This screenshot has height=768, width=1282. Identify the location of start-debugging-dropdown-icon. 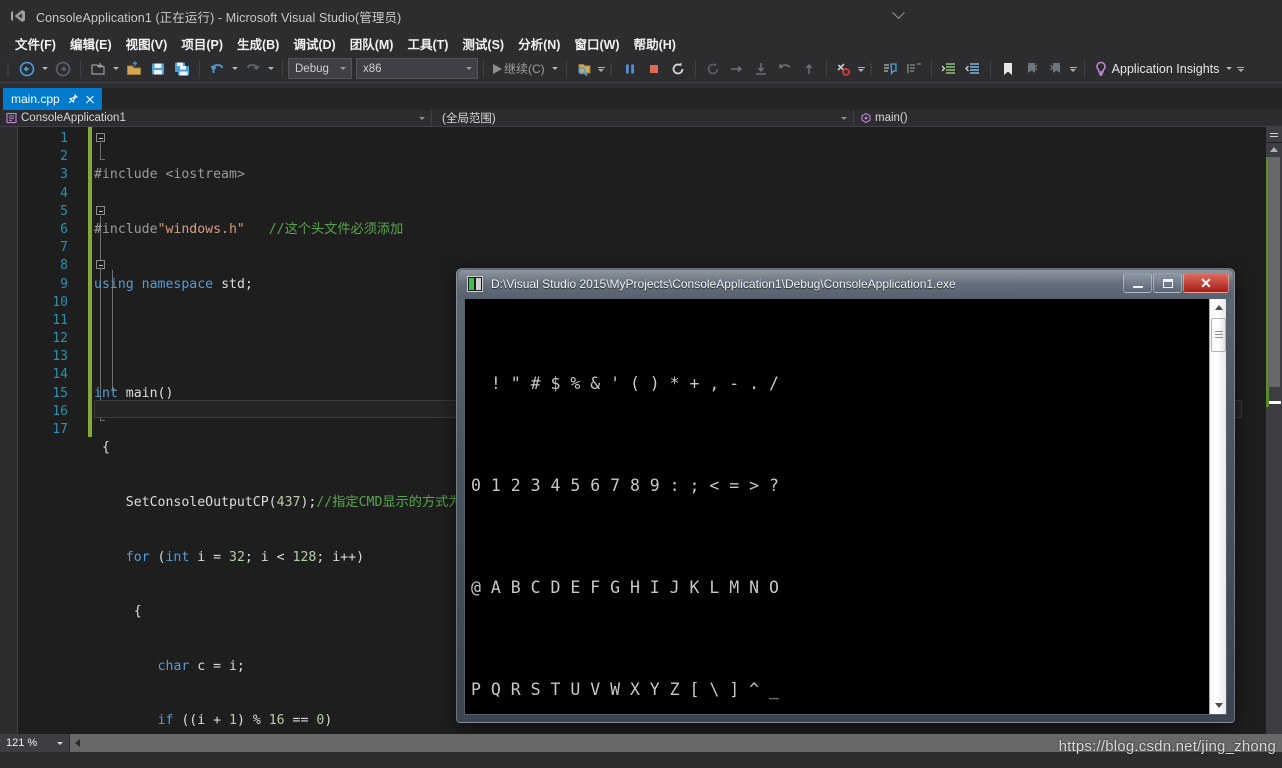
(555, 69).